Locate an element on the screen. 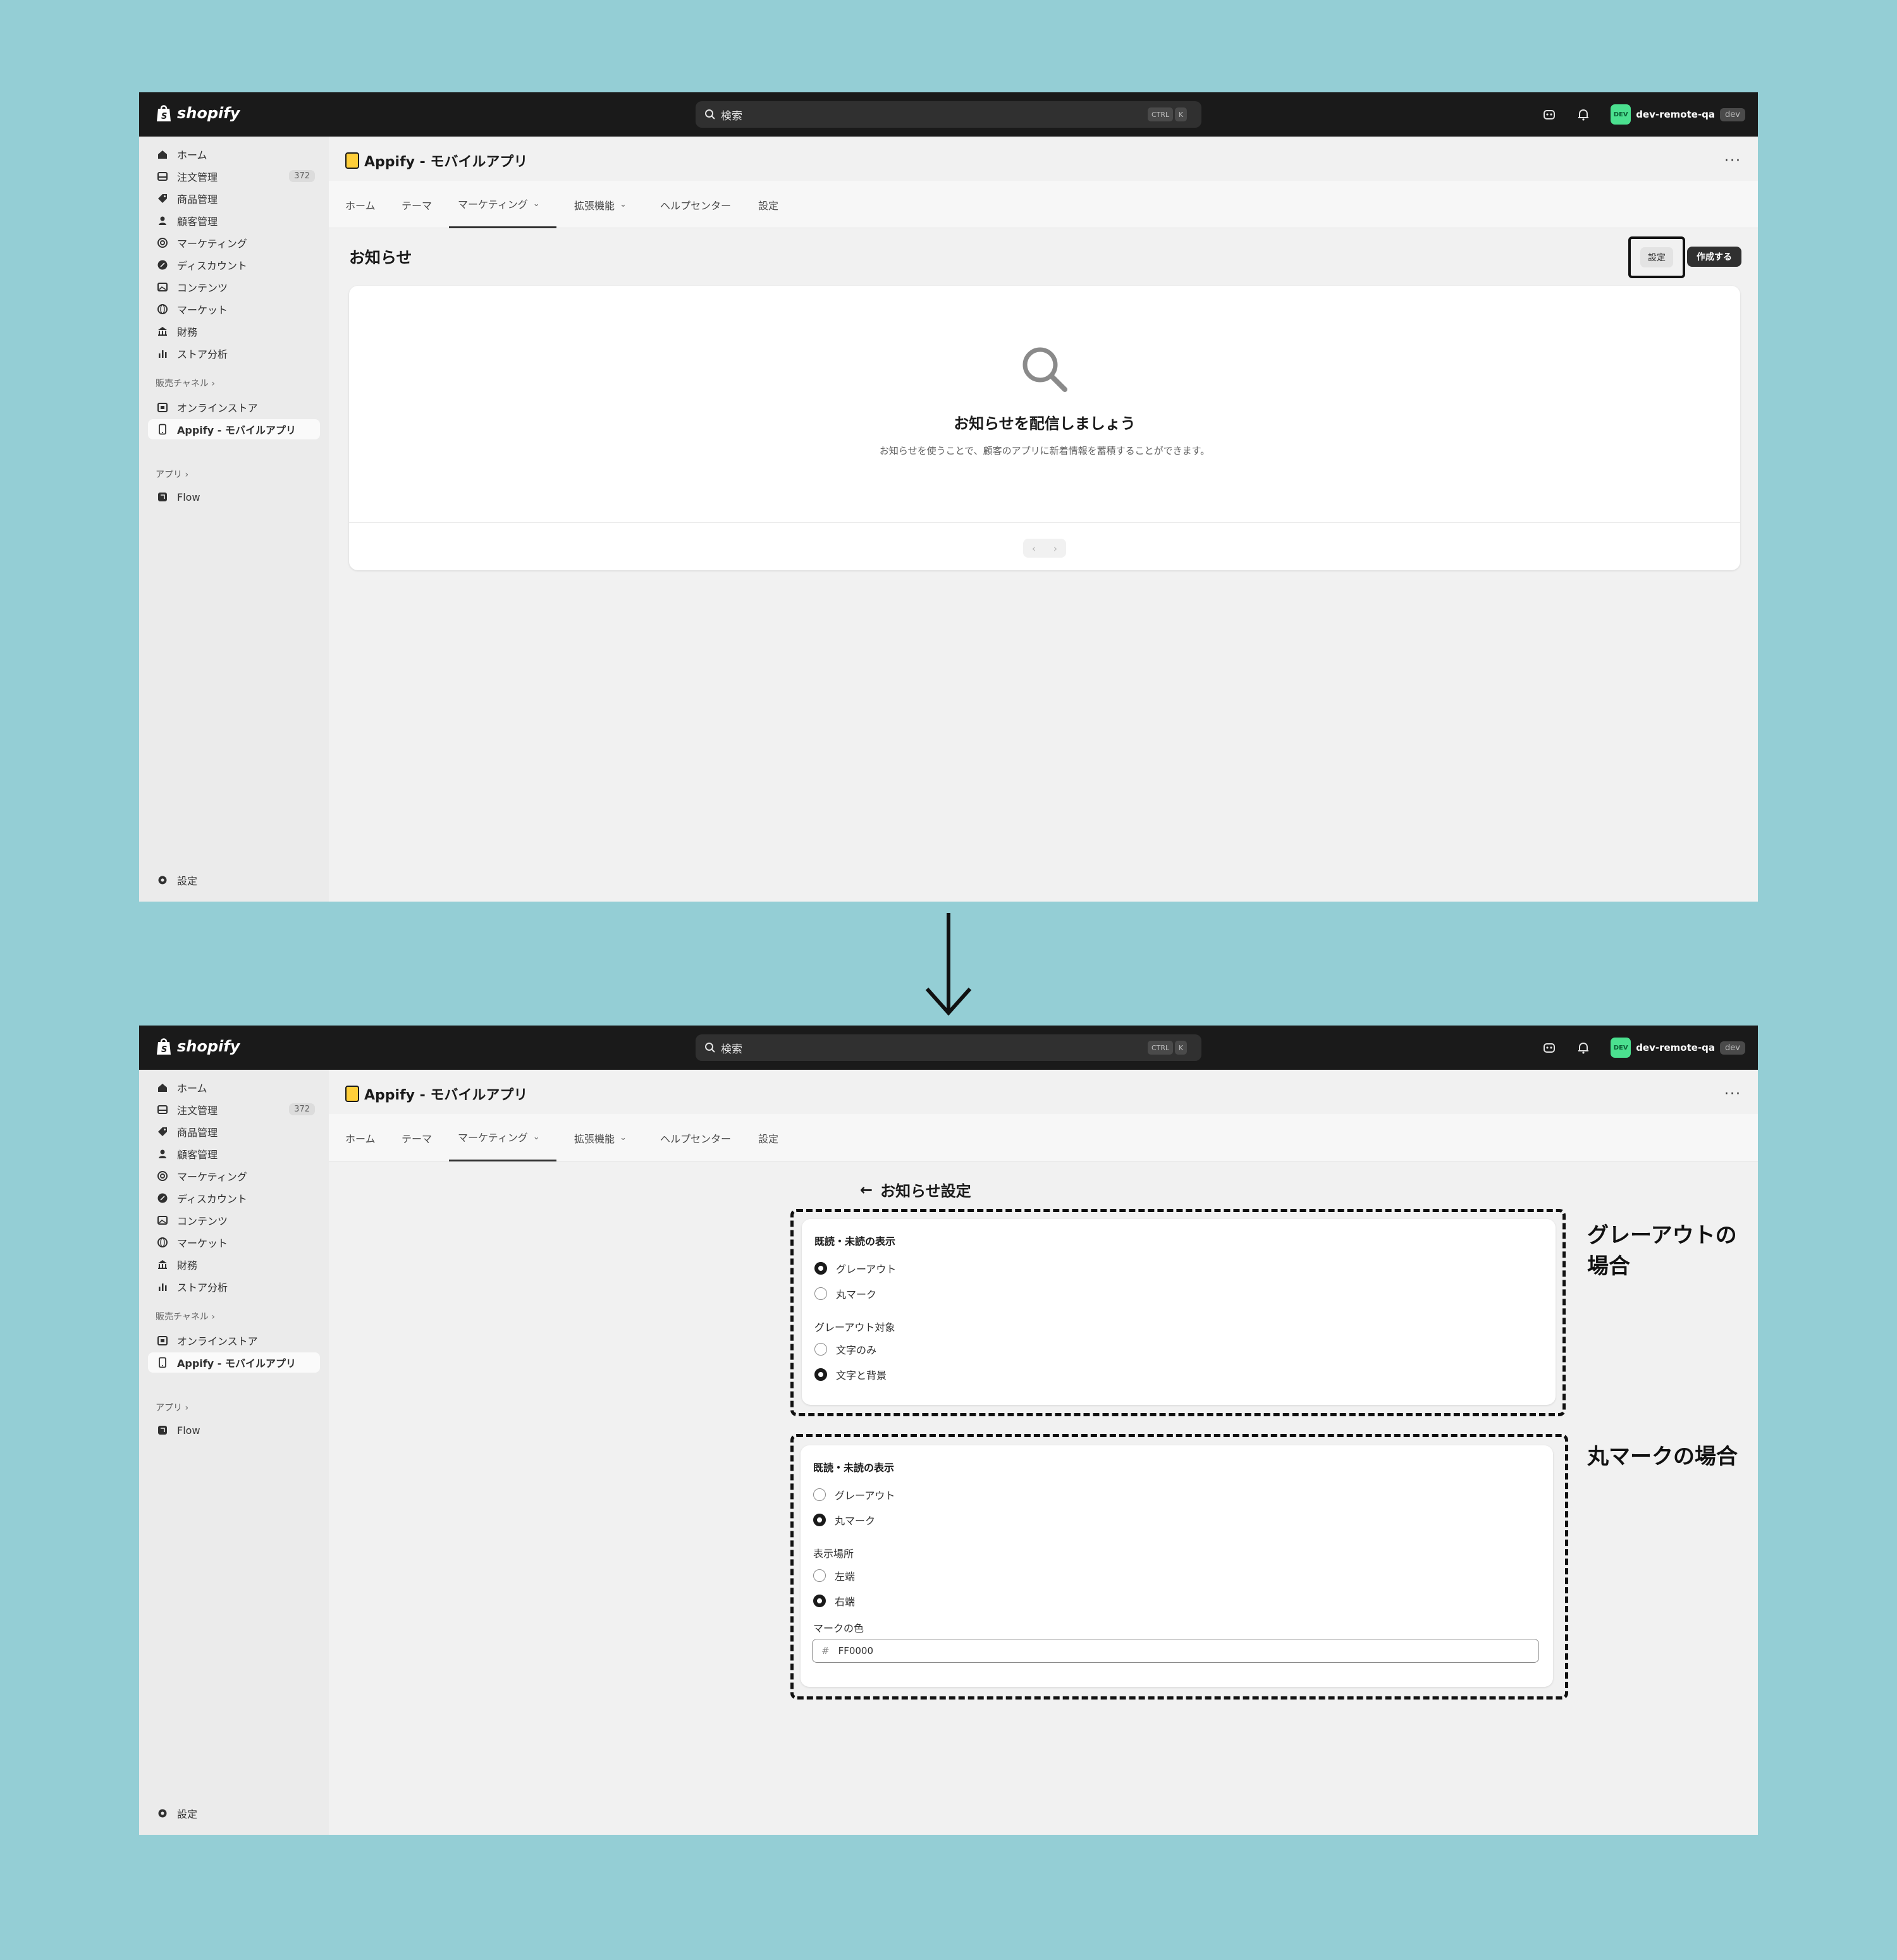 The image size is (1897, 1960). app-tabs: ホーム テーマ マーケティング ⌄ 拡張機能 ⌄ ヘルプセンター 設定 is located at coordinates (1043, 1137).